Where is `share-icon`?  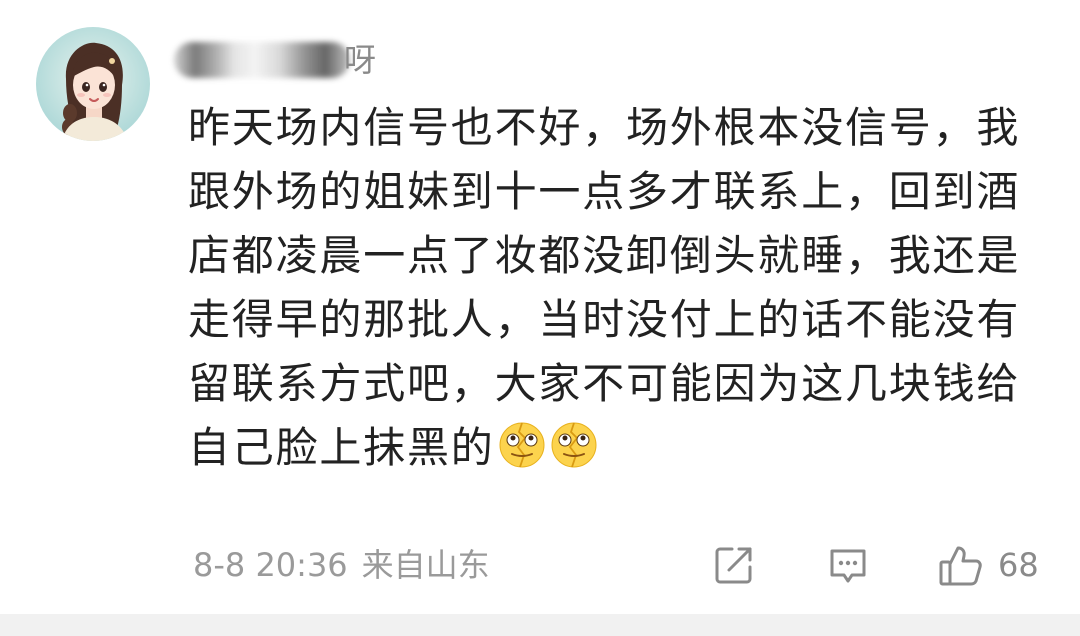 share-icon is located at coordinates (733, 565).